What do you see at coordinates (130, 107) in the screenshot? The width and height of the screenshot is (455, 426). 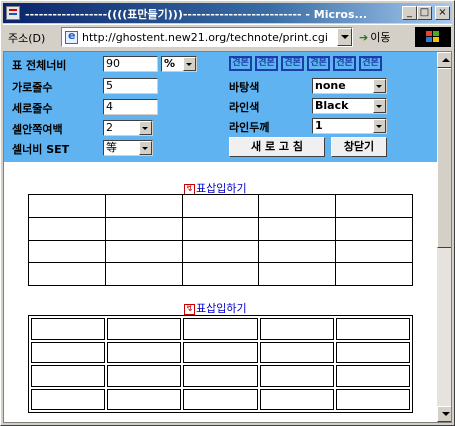 I see `rows-input: 4` at bounding box center [130, 107].